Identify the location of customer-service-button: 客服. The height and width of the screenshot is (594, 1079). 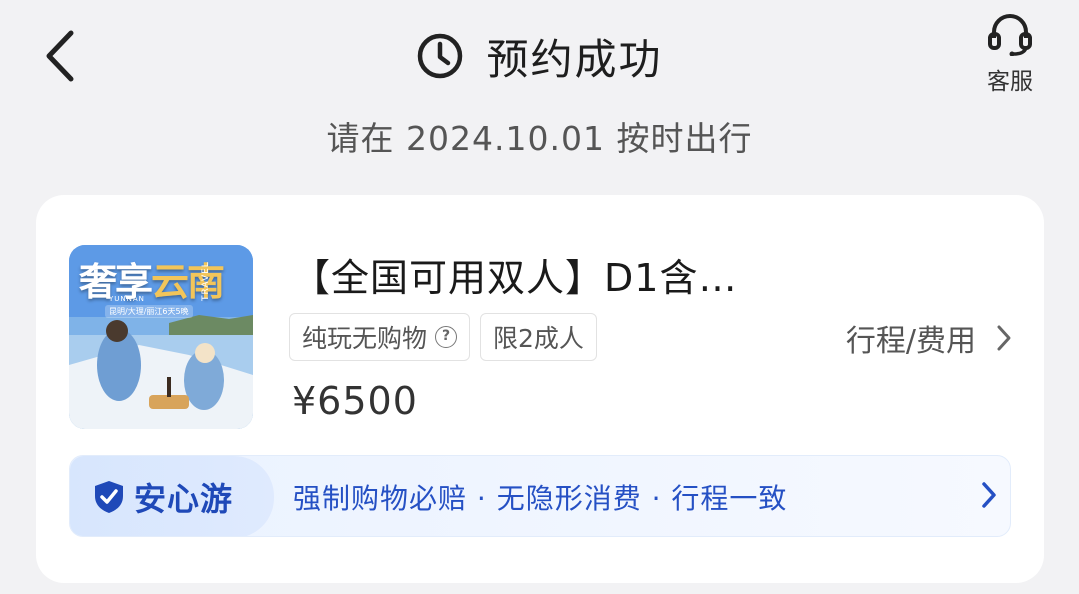
(1010, 54).